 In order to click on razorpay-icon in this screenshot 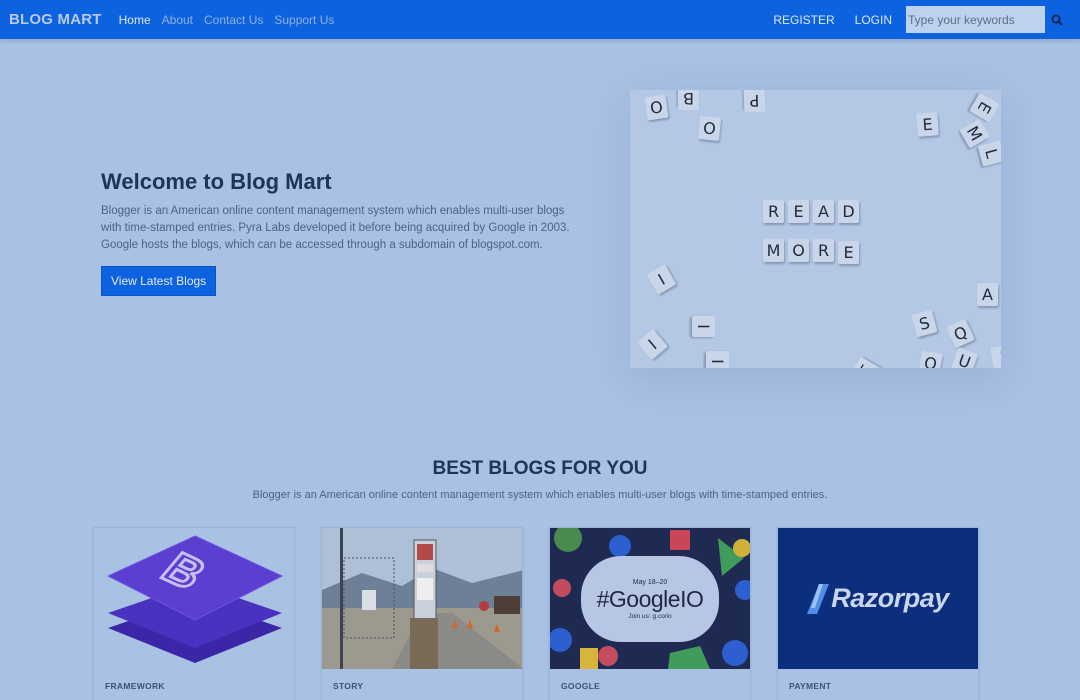, I will do `click(818, 598)`.